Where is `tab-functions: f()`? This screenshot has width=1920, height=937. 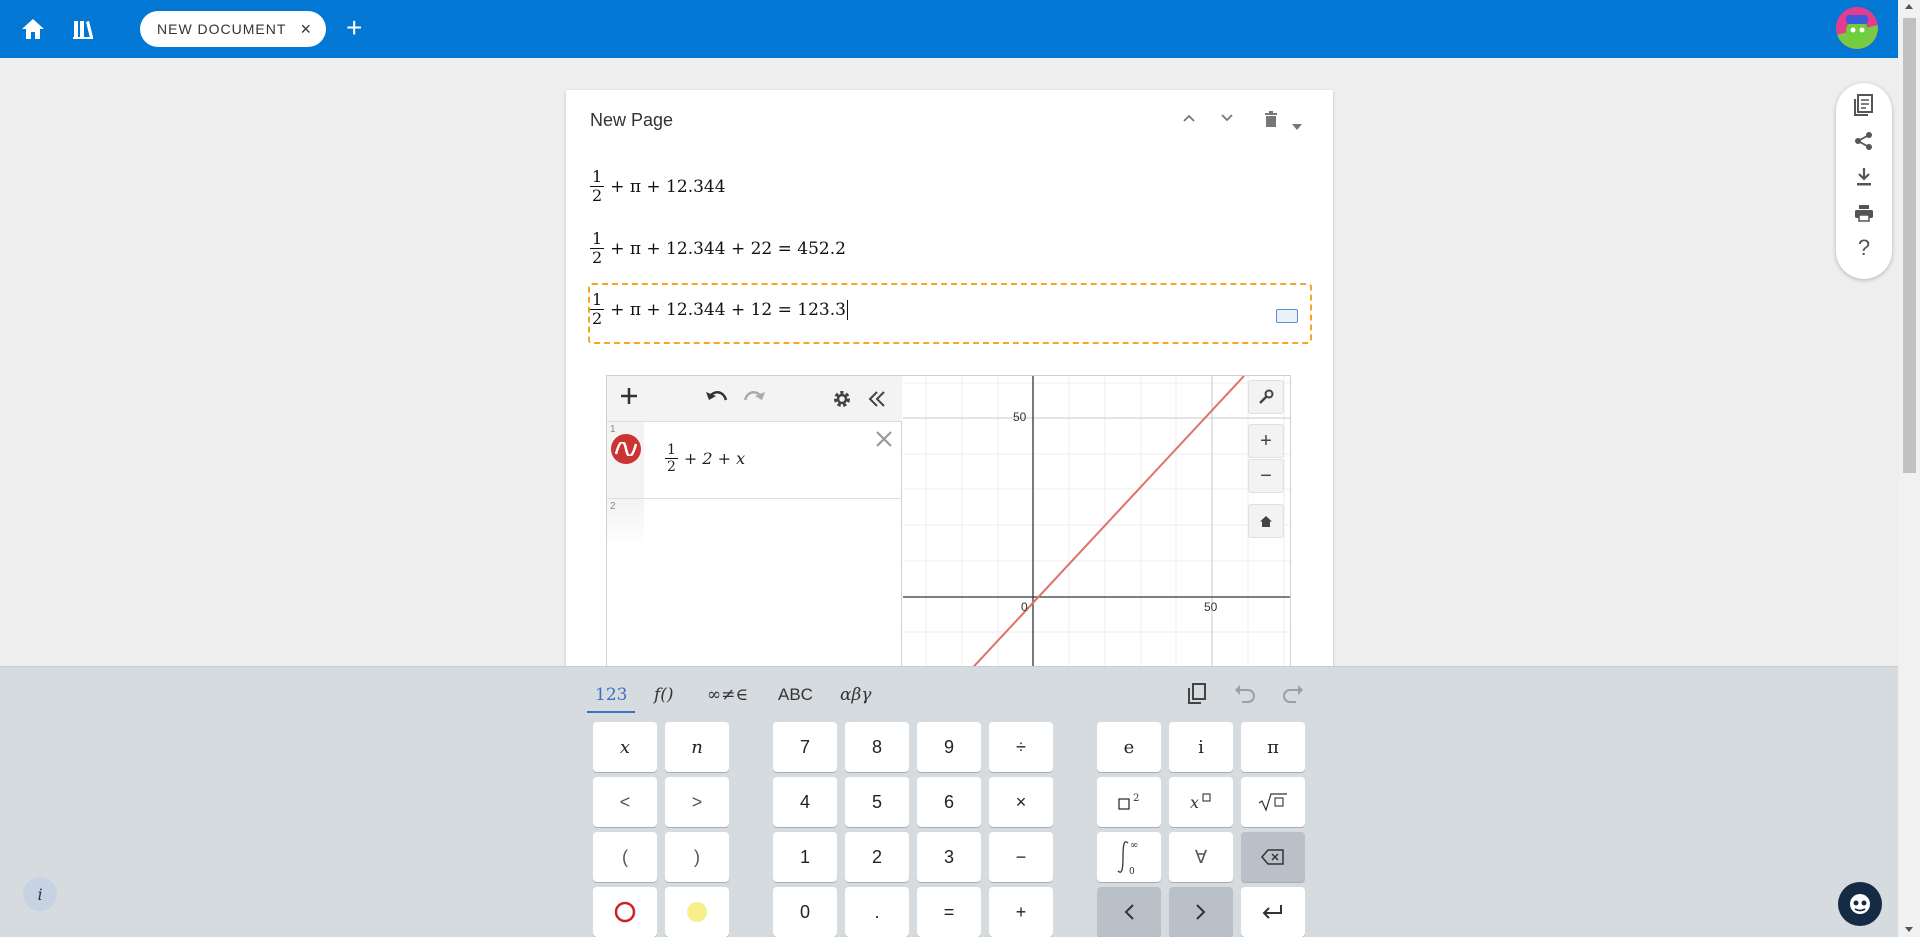
tab-functions: f() is located at coordinates (664, 695).